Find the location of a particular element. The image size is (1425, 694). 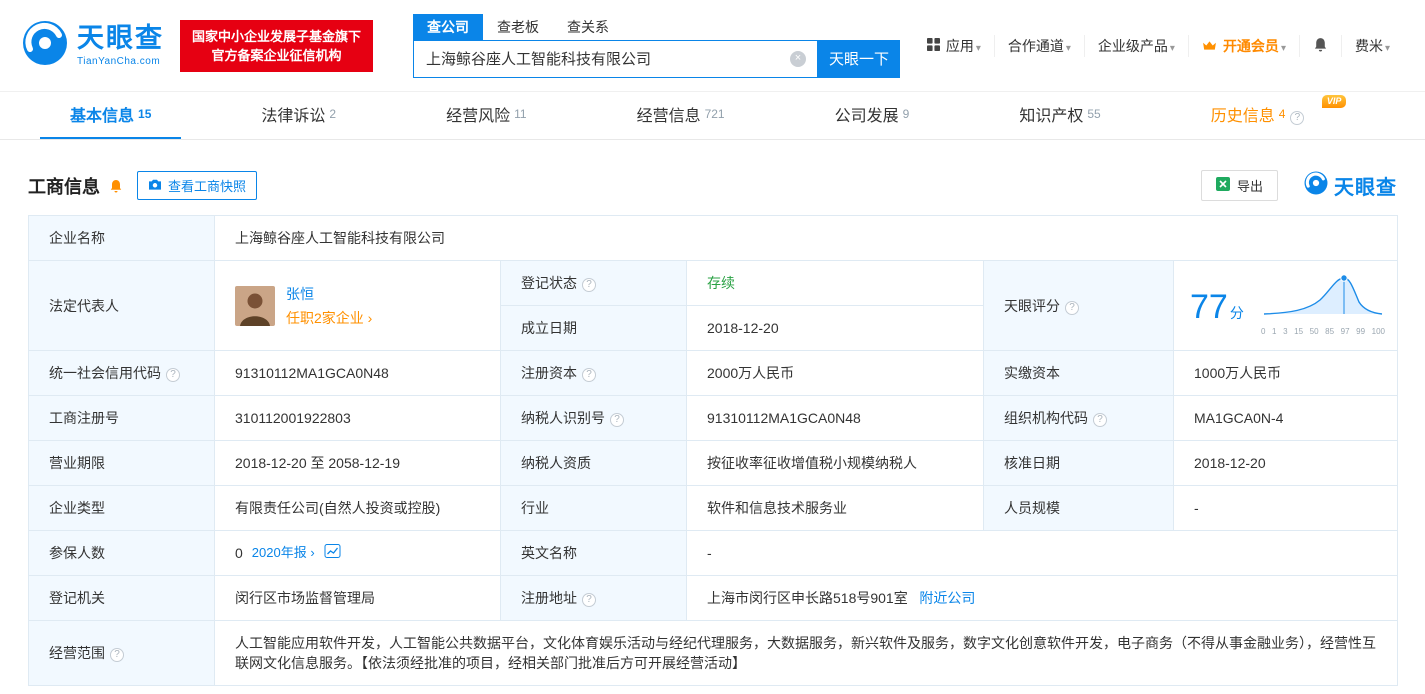

search-button: 天眼一下 is located at coordinates (859, 58).